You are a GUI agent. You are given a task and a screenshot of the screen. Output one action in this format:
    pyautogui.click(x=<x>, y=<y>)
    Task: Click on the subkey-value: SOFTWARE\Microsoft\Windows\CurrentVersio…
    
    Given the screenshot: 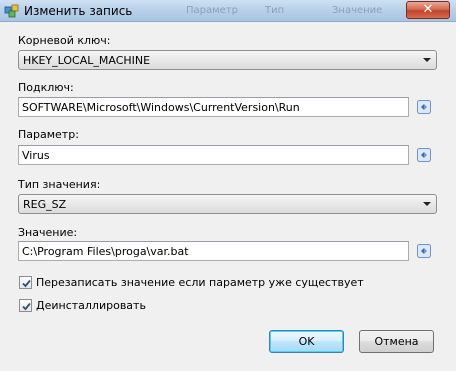 What is the action you would take?
    pyautogui.click(x=161, y=107)
    